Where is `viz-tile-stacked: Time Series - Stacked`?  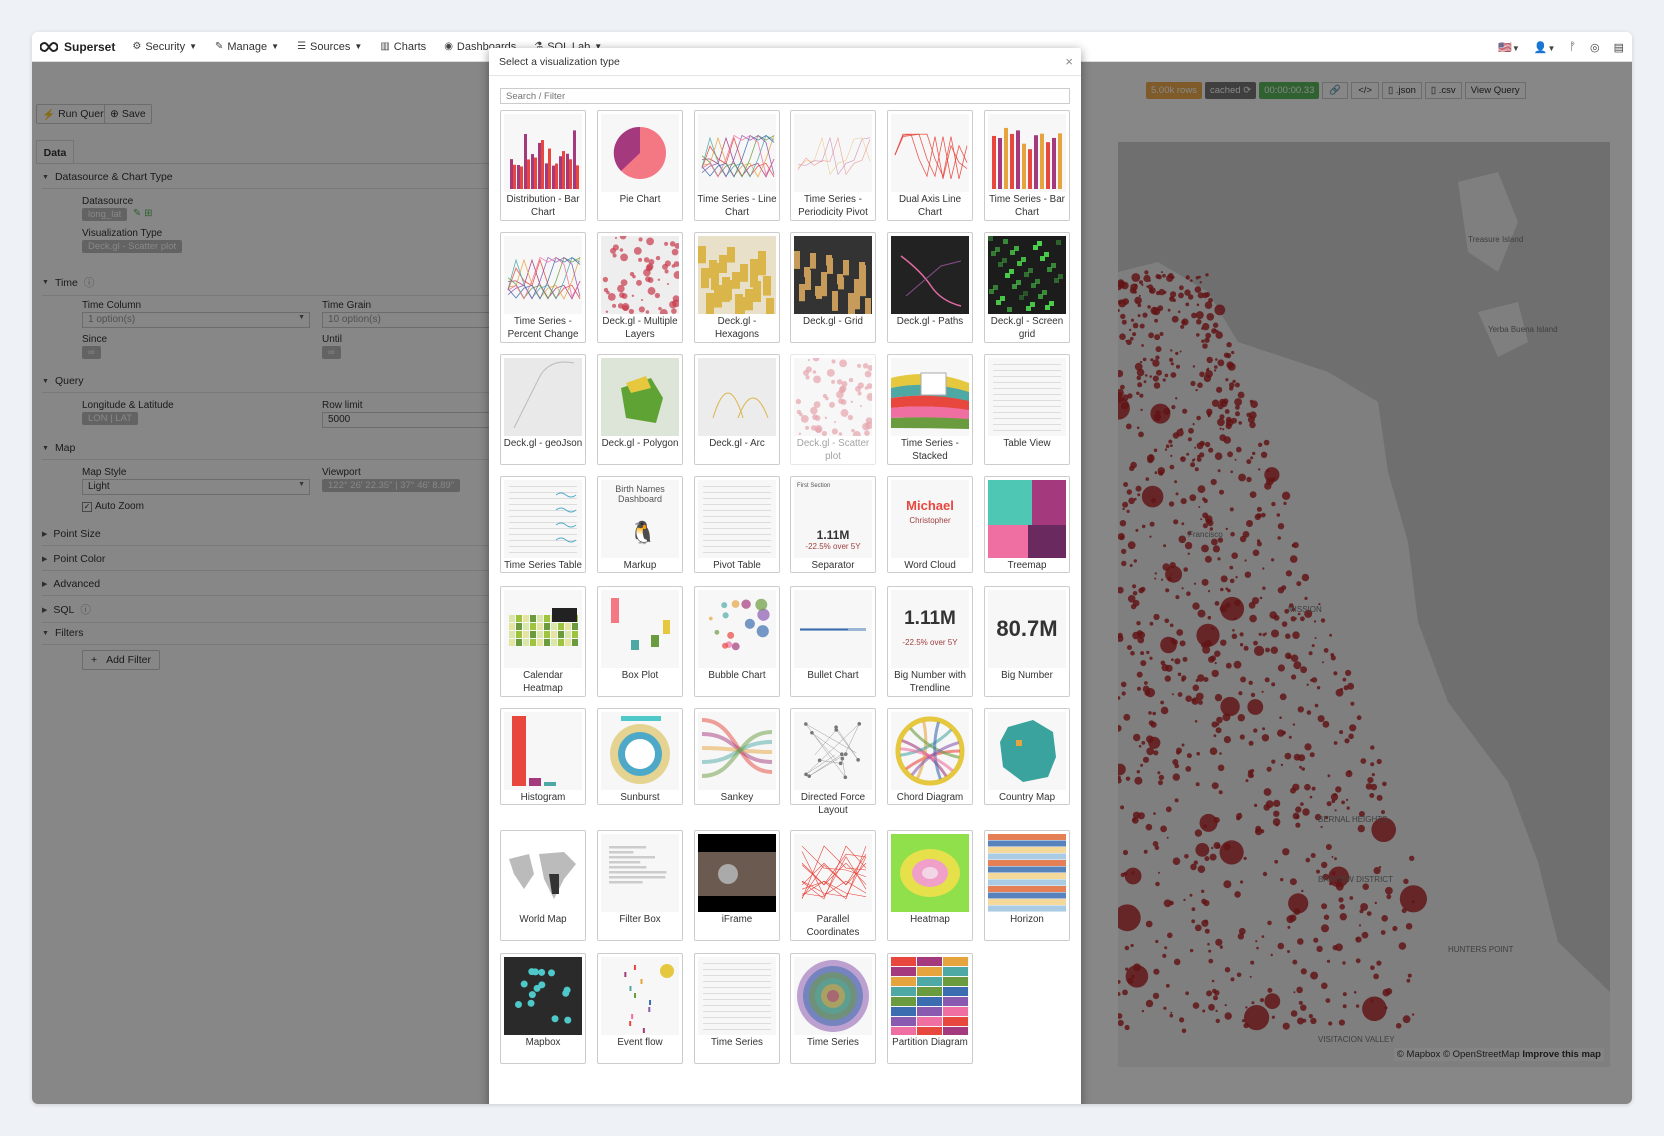 viz-tile-stacked: Time Series - Stacked is located at coordinates (930, 409).